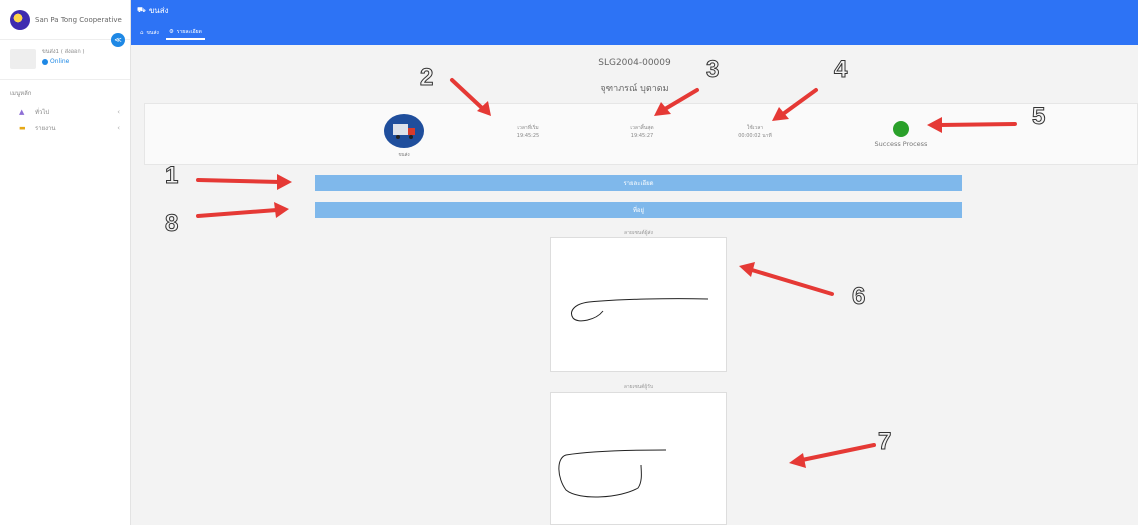 The image size is (1138, 525). I want to click on annotation-3: 3, so click(712, 70).